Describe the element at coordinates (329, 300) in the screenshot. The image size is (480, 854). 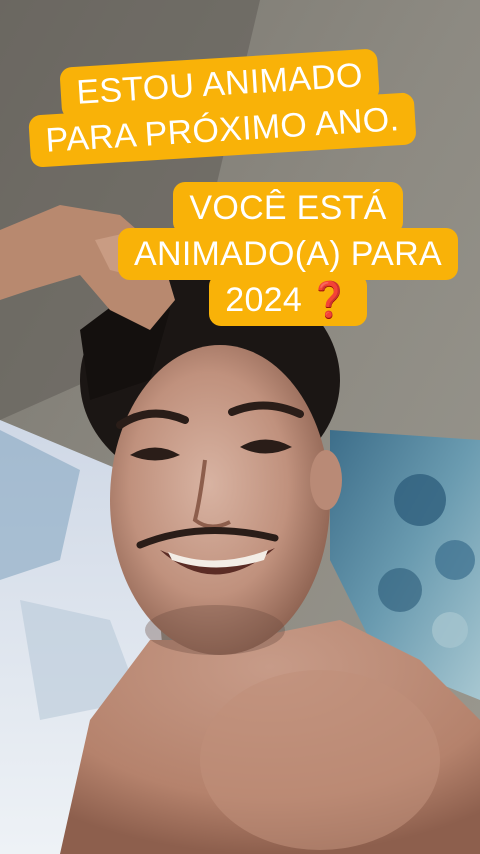
I see `question-mark-icon: ❓` at that location.